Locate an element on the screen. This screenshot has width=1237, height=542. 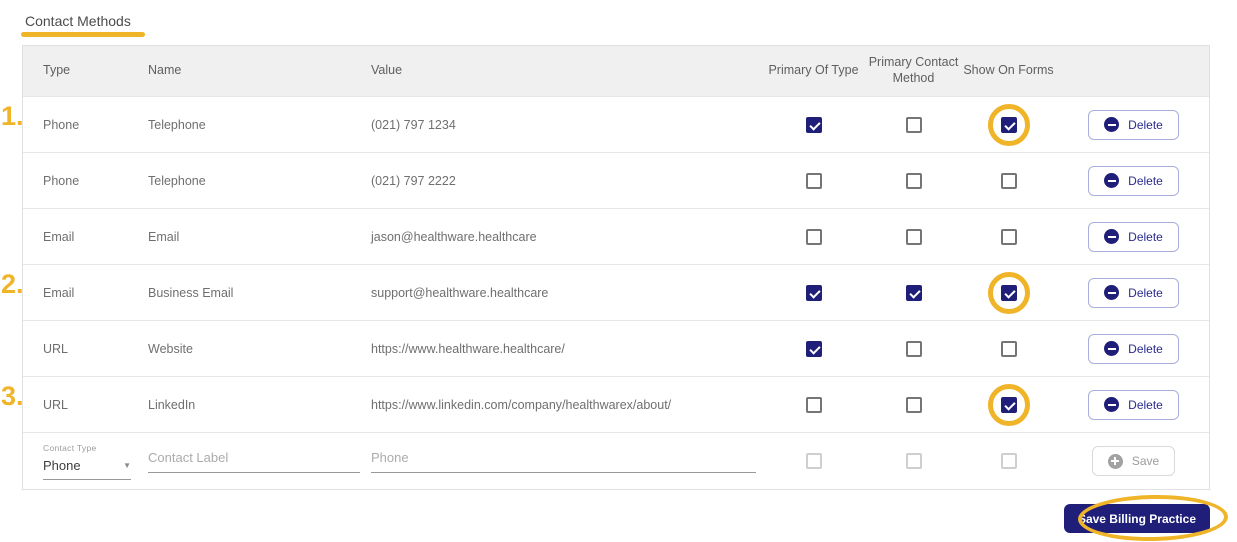
new-primary-contact-method-cell is located at coordinates (913, 461).